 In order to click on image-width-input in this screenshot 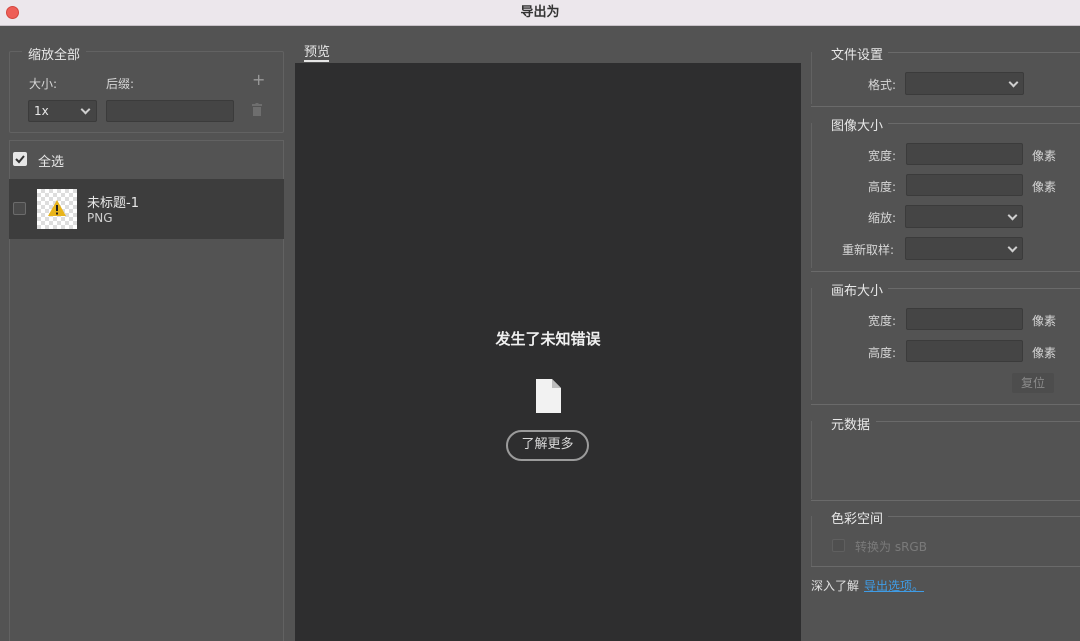, I will do `click(964, 154)`.